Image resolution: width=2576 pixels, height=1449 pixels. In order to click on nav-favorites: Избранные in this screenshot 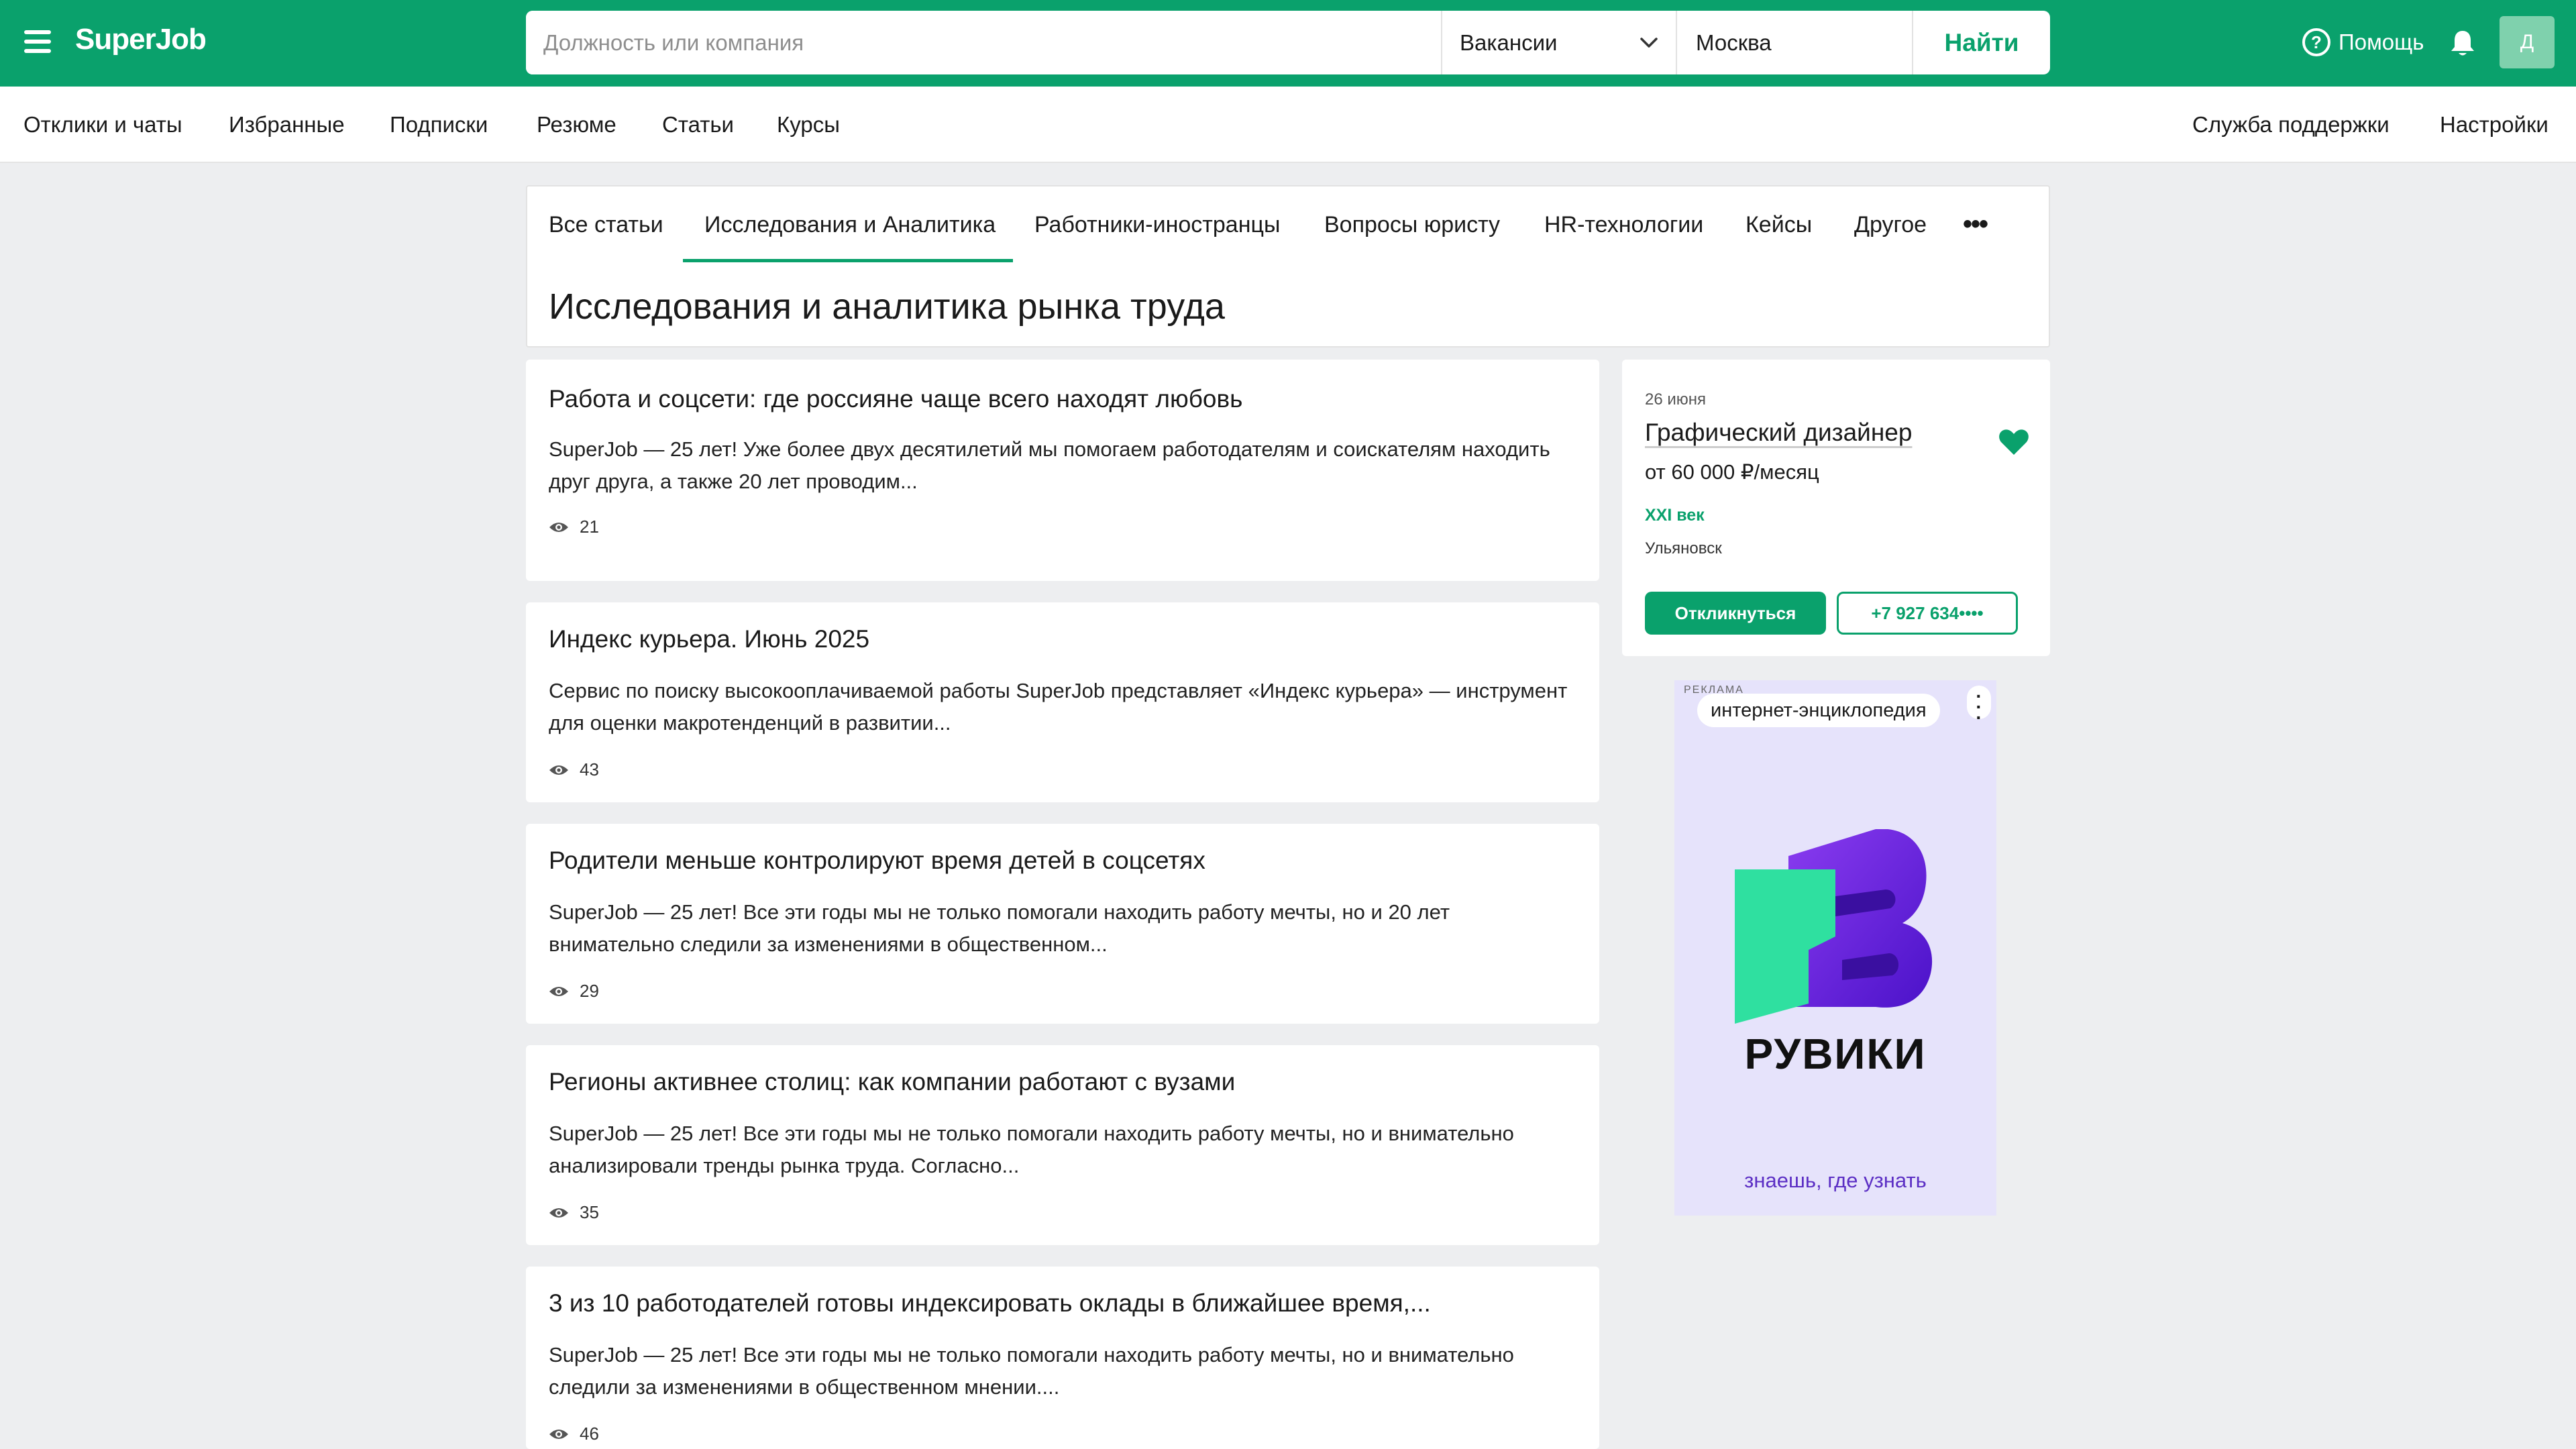, I will do `click(287, 125)`.